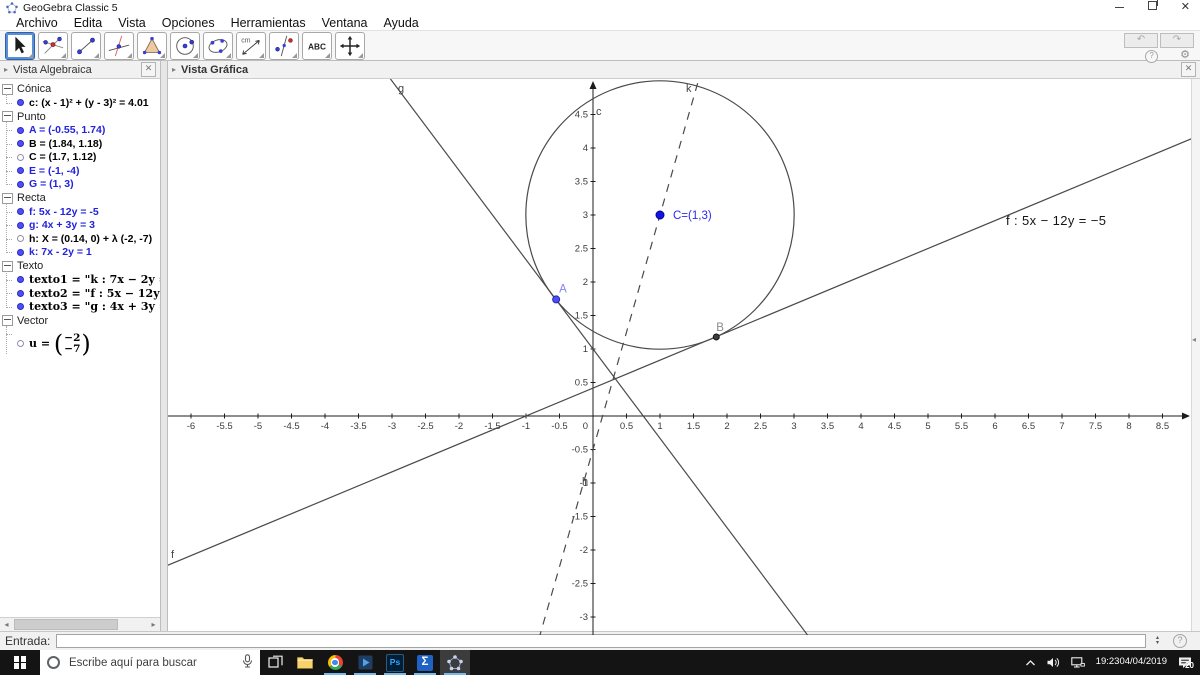 This screenshot has height=675, width=1200. What do you see at coordinates (80, 266) in the screenshot?
I see `algebra-section-texto: Texto` at bounding box center [80, 266].